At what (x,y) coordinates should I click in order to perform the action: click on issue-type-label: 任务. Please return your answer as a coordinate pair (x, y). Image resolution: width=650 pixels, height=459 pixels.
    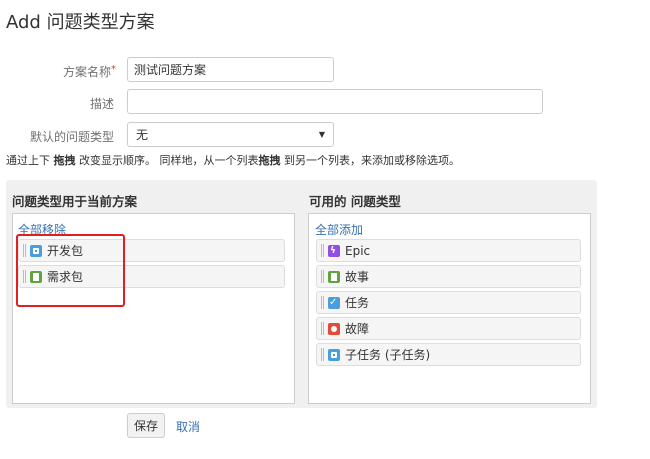
    Looking at the image, I should click on (357, 303).